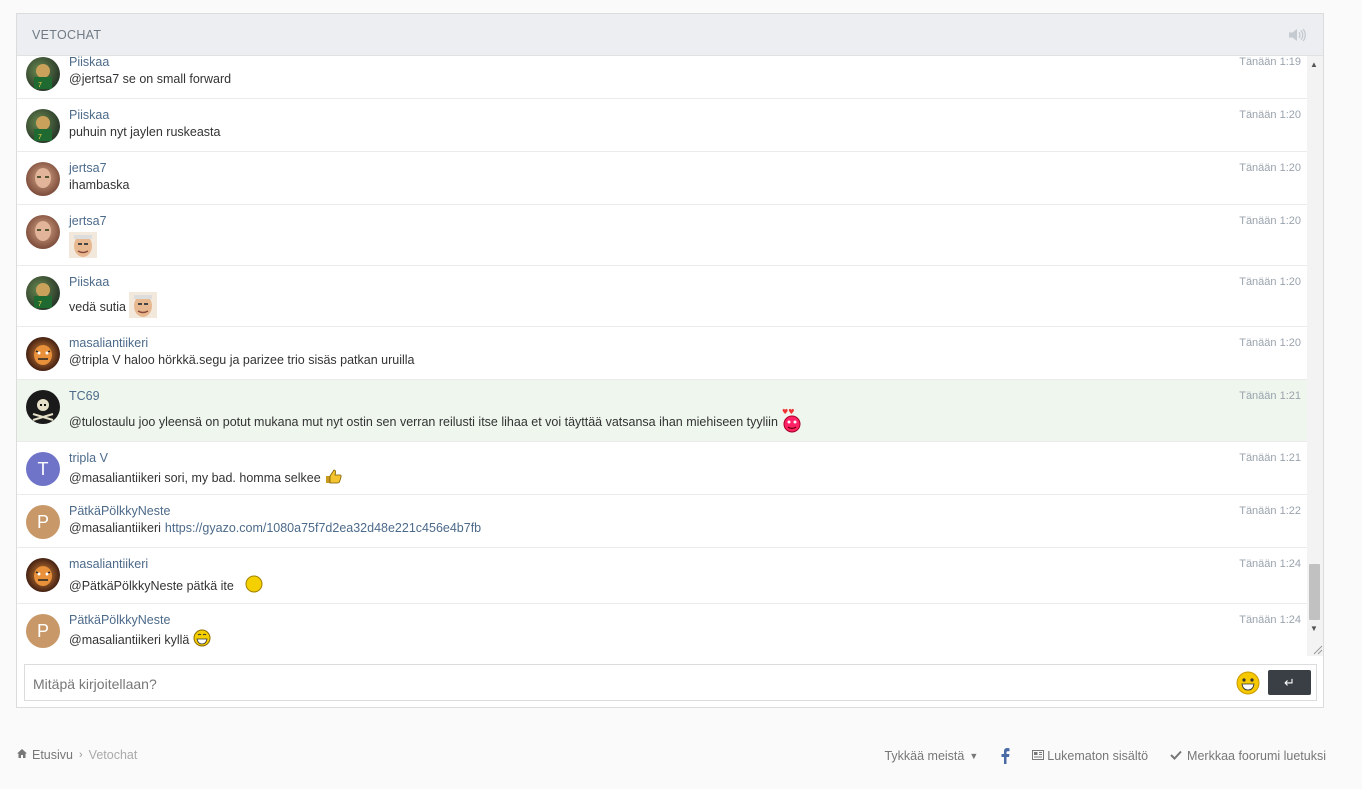 This screenshot has width=1362, height=789. What do you see at coordinates (924, 756) in the screenshot?
I see `like-us-label: Tykkää meistä` at bounding box center [924, 756].